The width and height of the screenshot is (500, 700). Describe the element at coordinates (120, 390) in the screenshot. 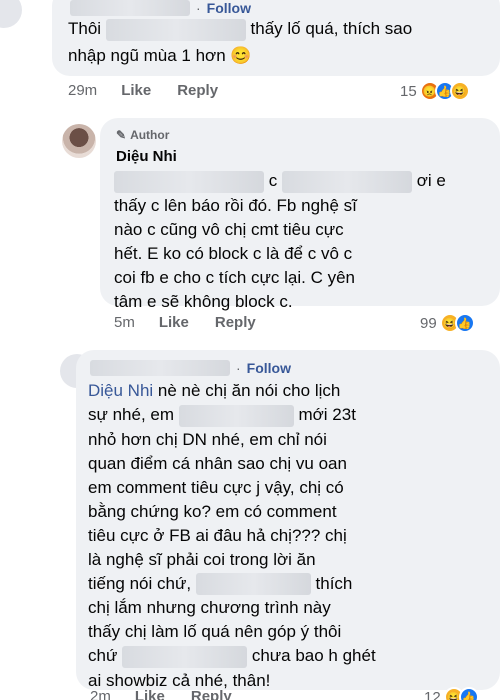

I see `mention-link: Diệu Nhi` at that location.